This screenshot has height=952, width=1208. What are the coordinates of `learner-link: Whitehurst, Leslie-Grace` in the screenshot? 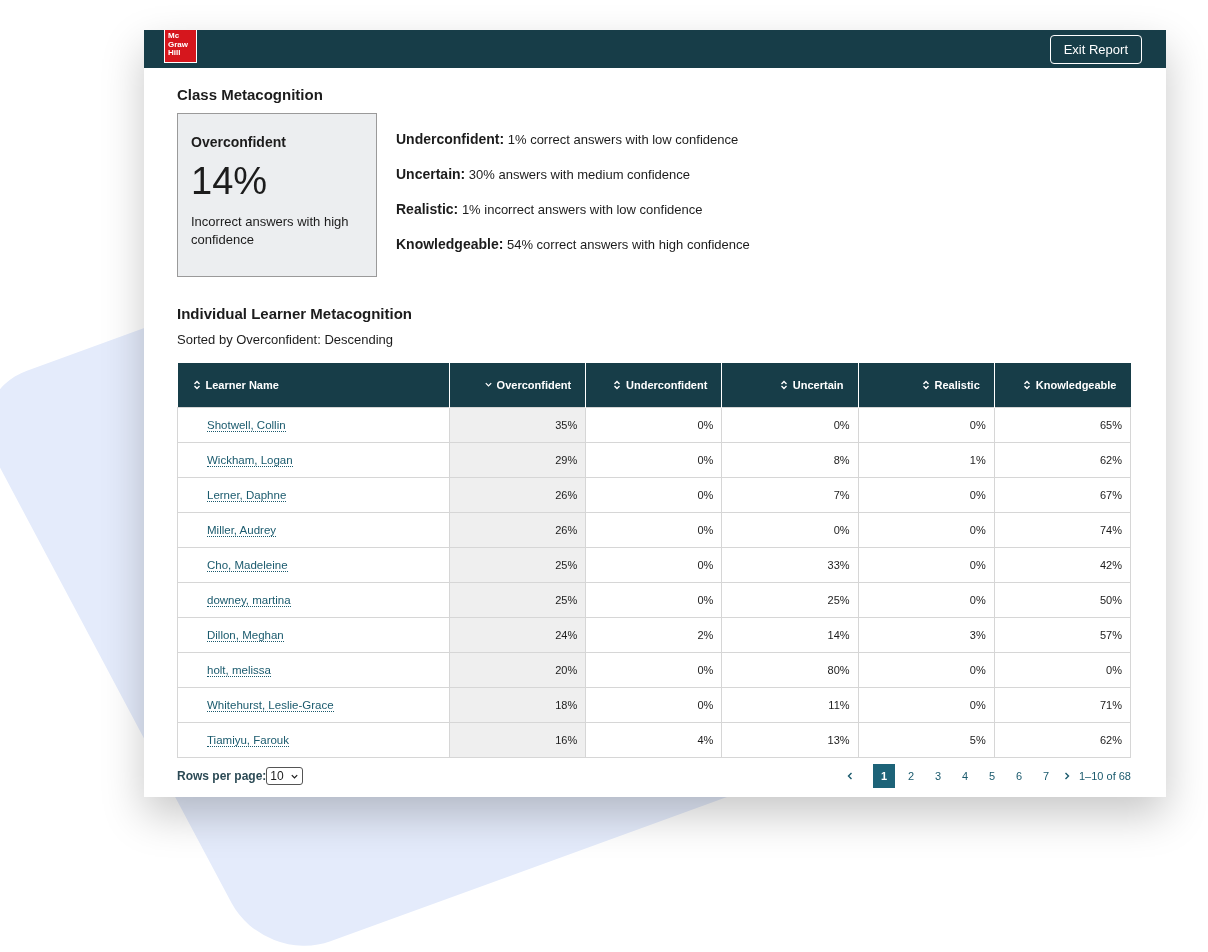 It's located at (270, 705).